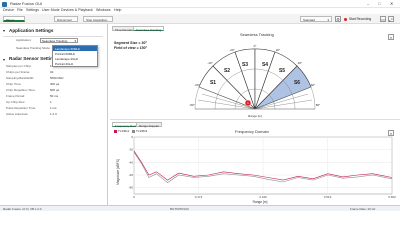  What do you see at coordinates (213, 83) in the screenshot?
I see `segment-label-s1: S1` at bounding box center [213, 83].